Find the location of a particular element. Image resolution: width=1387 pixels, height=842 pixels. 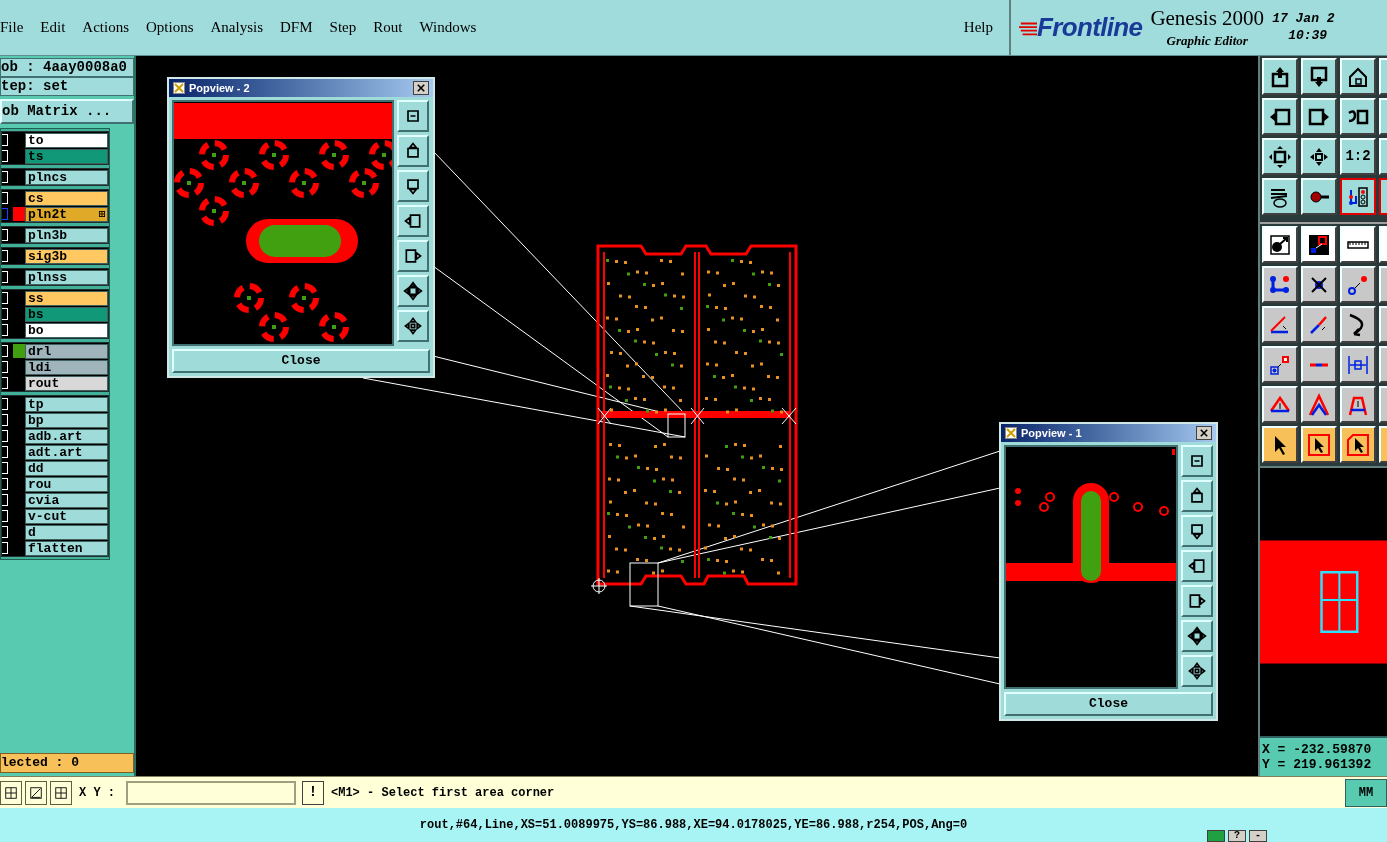

menu-item: Actions is located at coordinates (105, 27).